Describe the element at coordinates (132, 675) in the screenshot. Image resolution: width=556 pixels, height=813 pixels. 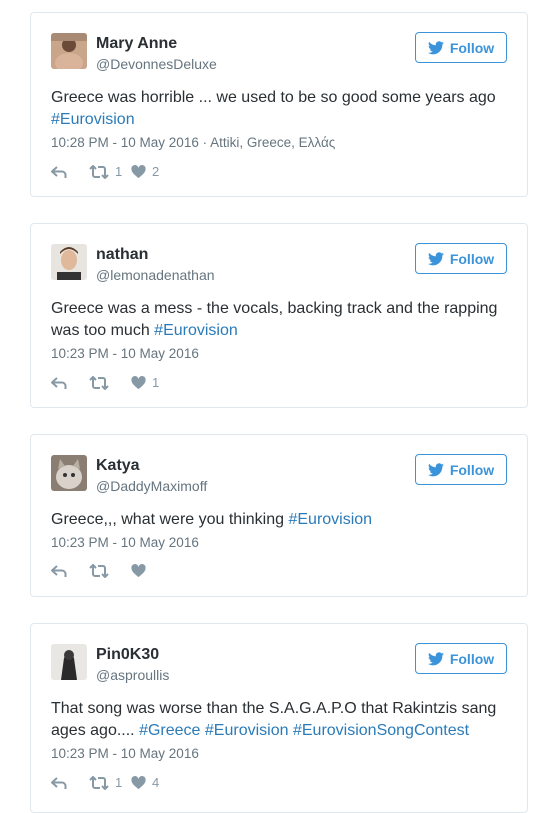
I see `user-handle: @asproullis` at that location.